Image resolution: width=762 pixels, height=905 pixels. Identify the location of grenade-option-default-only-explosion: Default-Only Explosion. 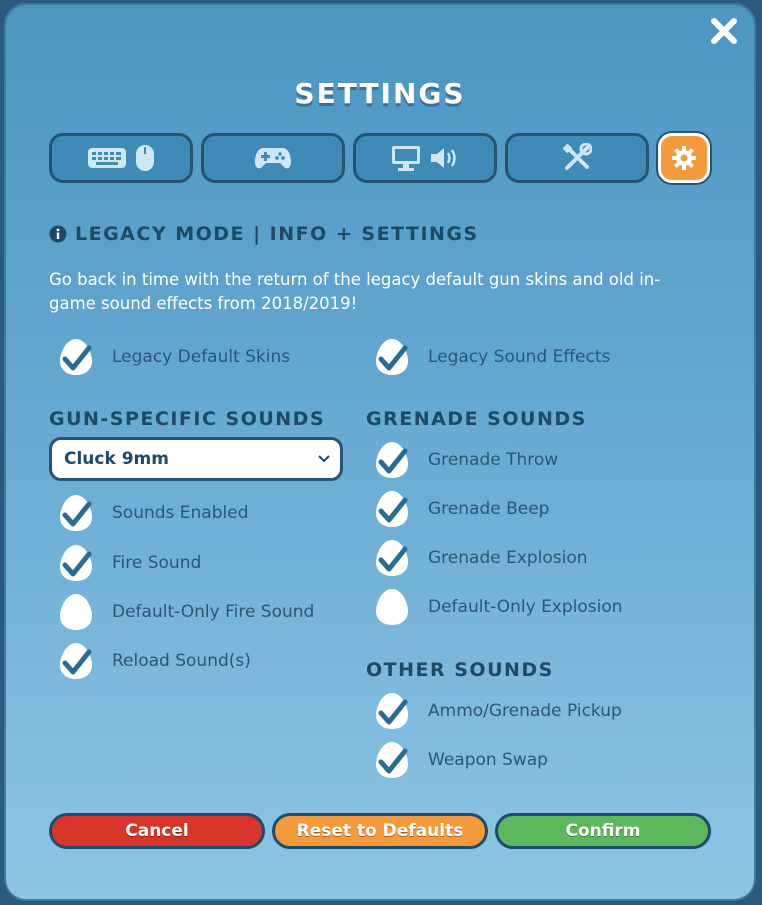
(498, 607).